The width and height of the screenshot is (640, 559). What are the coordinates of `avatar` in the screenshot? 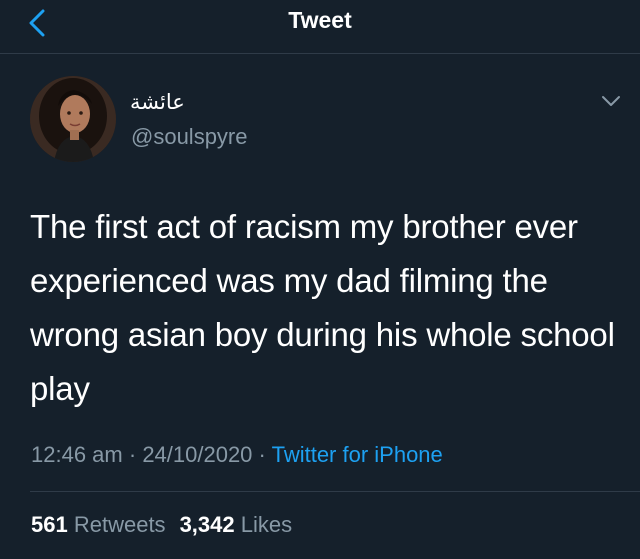 It's located at (73, 119).